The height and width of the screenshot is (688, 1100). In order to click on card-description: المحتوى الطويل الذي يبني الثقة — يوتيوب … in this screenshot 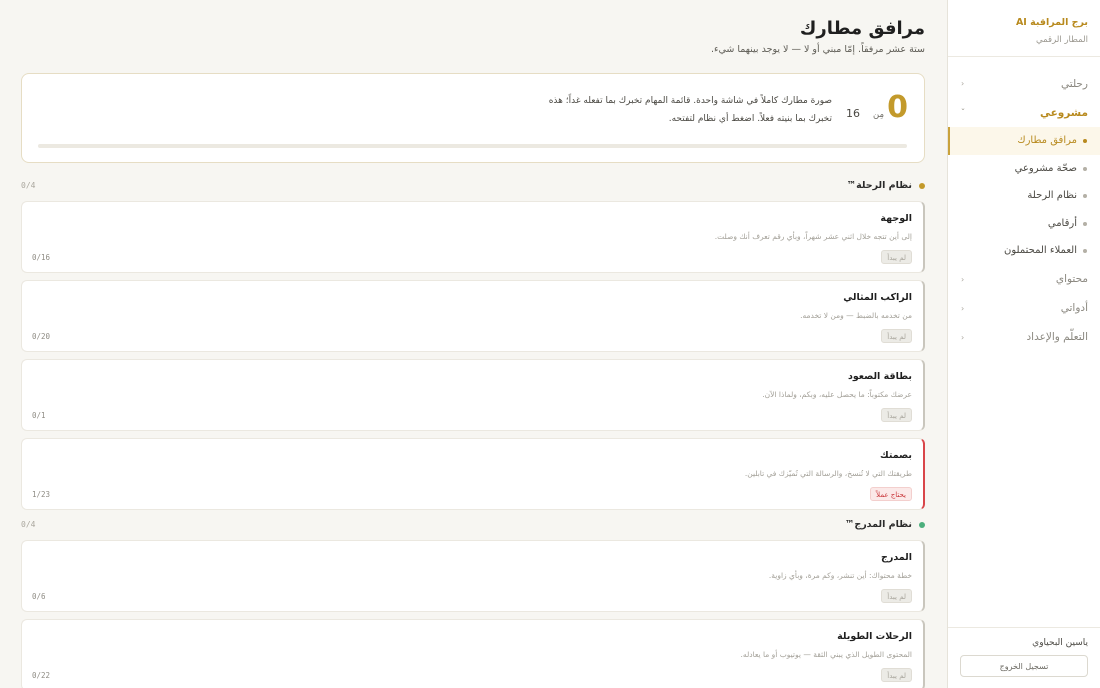, I will do `click(826, 654)`.